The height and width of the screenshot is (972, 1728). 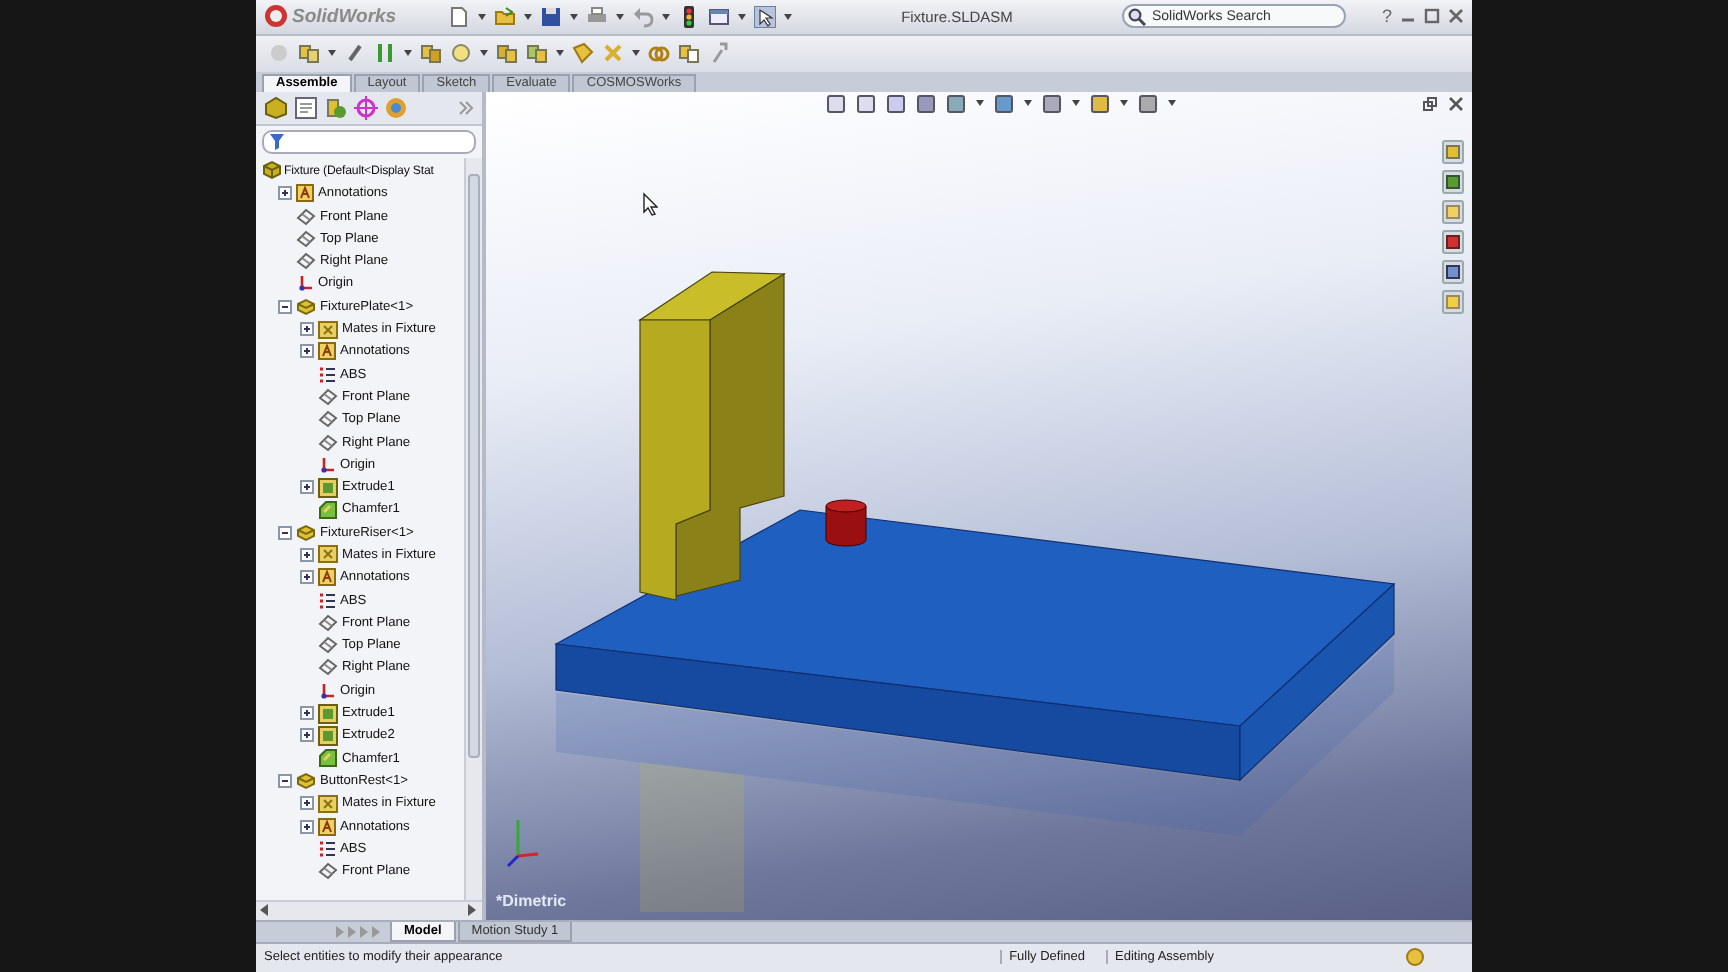 I want to click on search-icon, so click(x=1136, y=16).